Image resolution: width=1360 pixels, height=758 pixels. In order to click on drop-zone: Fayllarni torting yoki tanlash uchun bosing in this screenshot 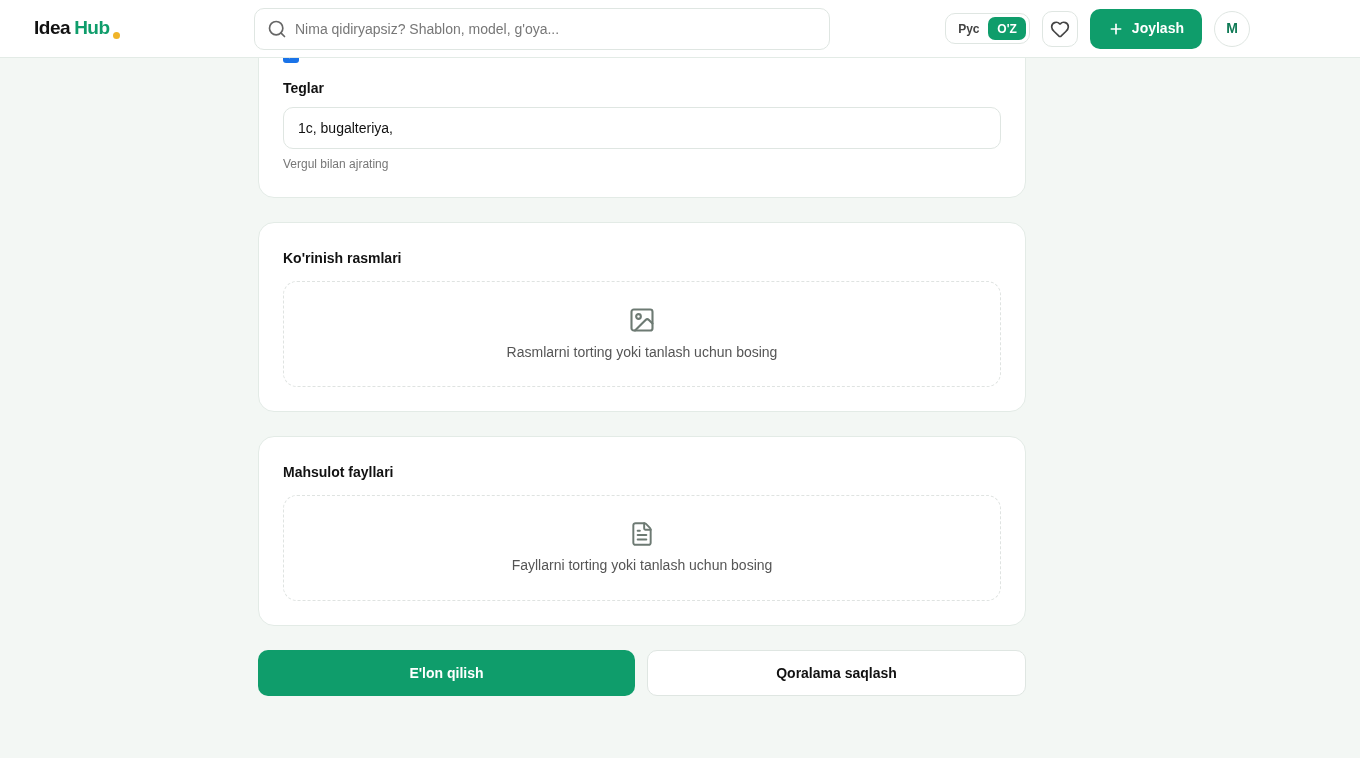, I will do `click(642, 548)`.